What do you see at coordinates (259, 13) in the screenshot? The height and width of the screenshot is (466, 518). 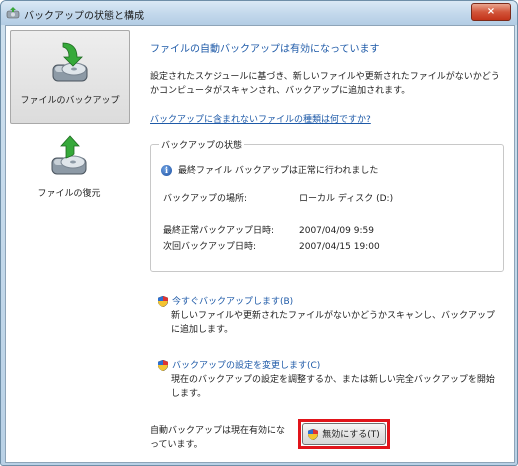 I see `title-bar: バックアップの状態と構成 ×` at bounding box center [259, 13].